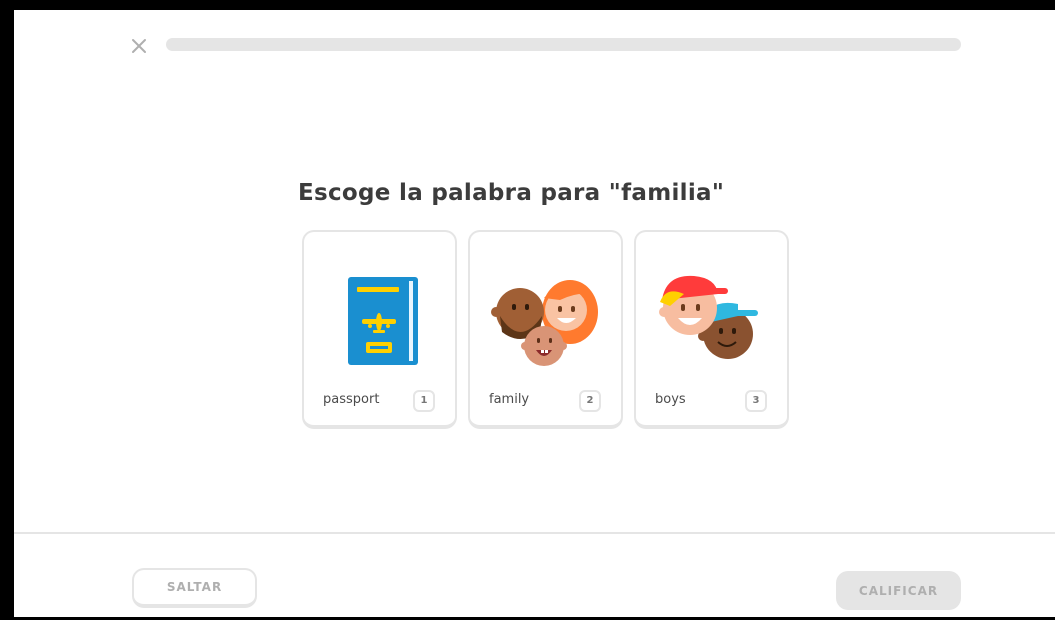 The width and height of the screenshot is (1055, 620). Describe the element at coordinates (756, 401) in the screenshot. I see `shortcut-key-badge: 3` at that location.